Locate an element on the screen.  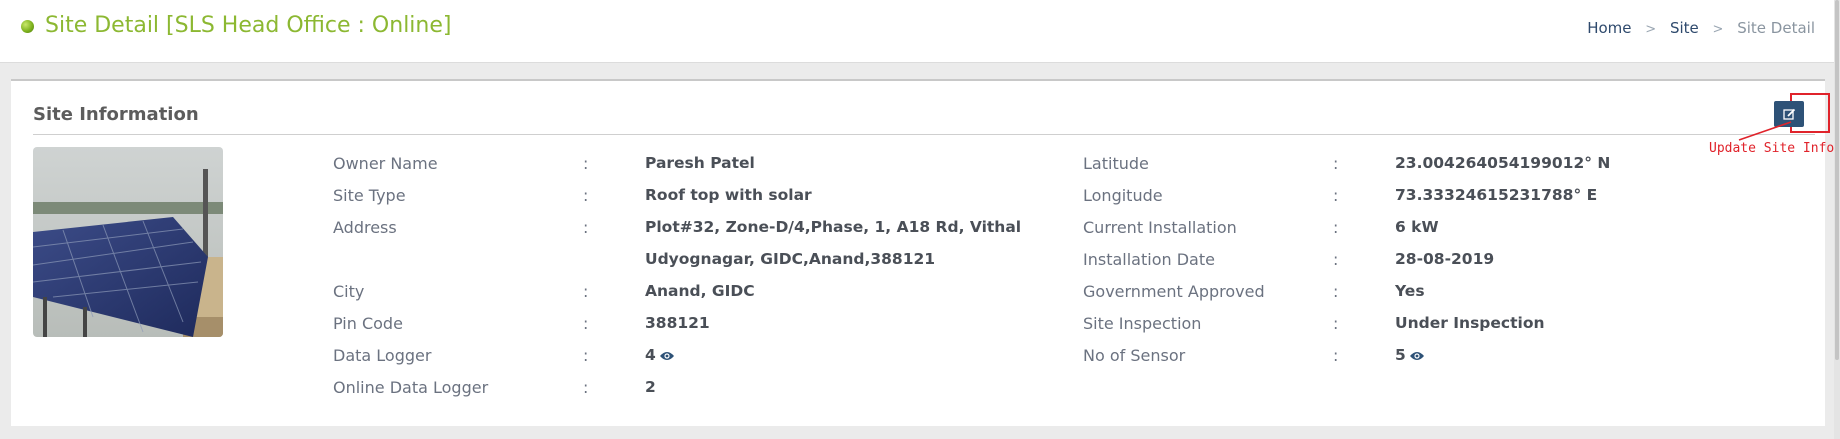
site-photo is located at coordinates (128, 242).